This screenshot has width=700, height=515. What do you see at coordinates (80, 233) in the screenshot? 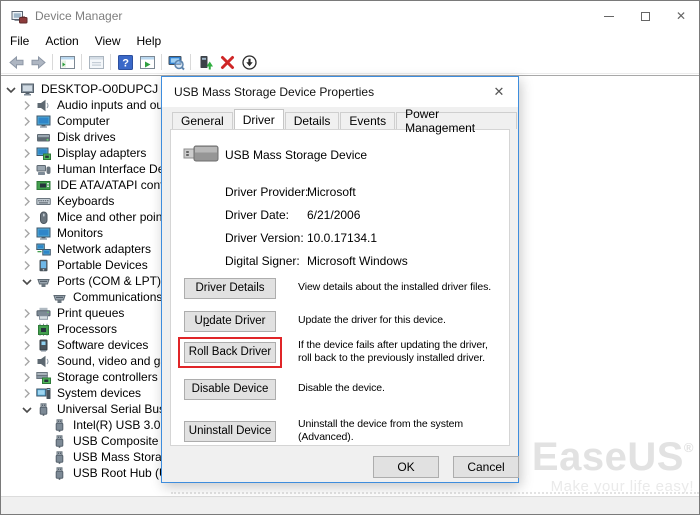
I see `tree-item-label: Monitors` at bounding box center [80, 233].